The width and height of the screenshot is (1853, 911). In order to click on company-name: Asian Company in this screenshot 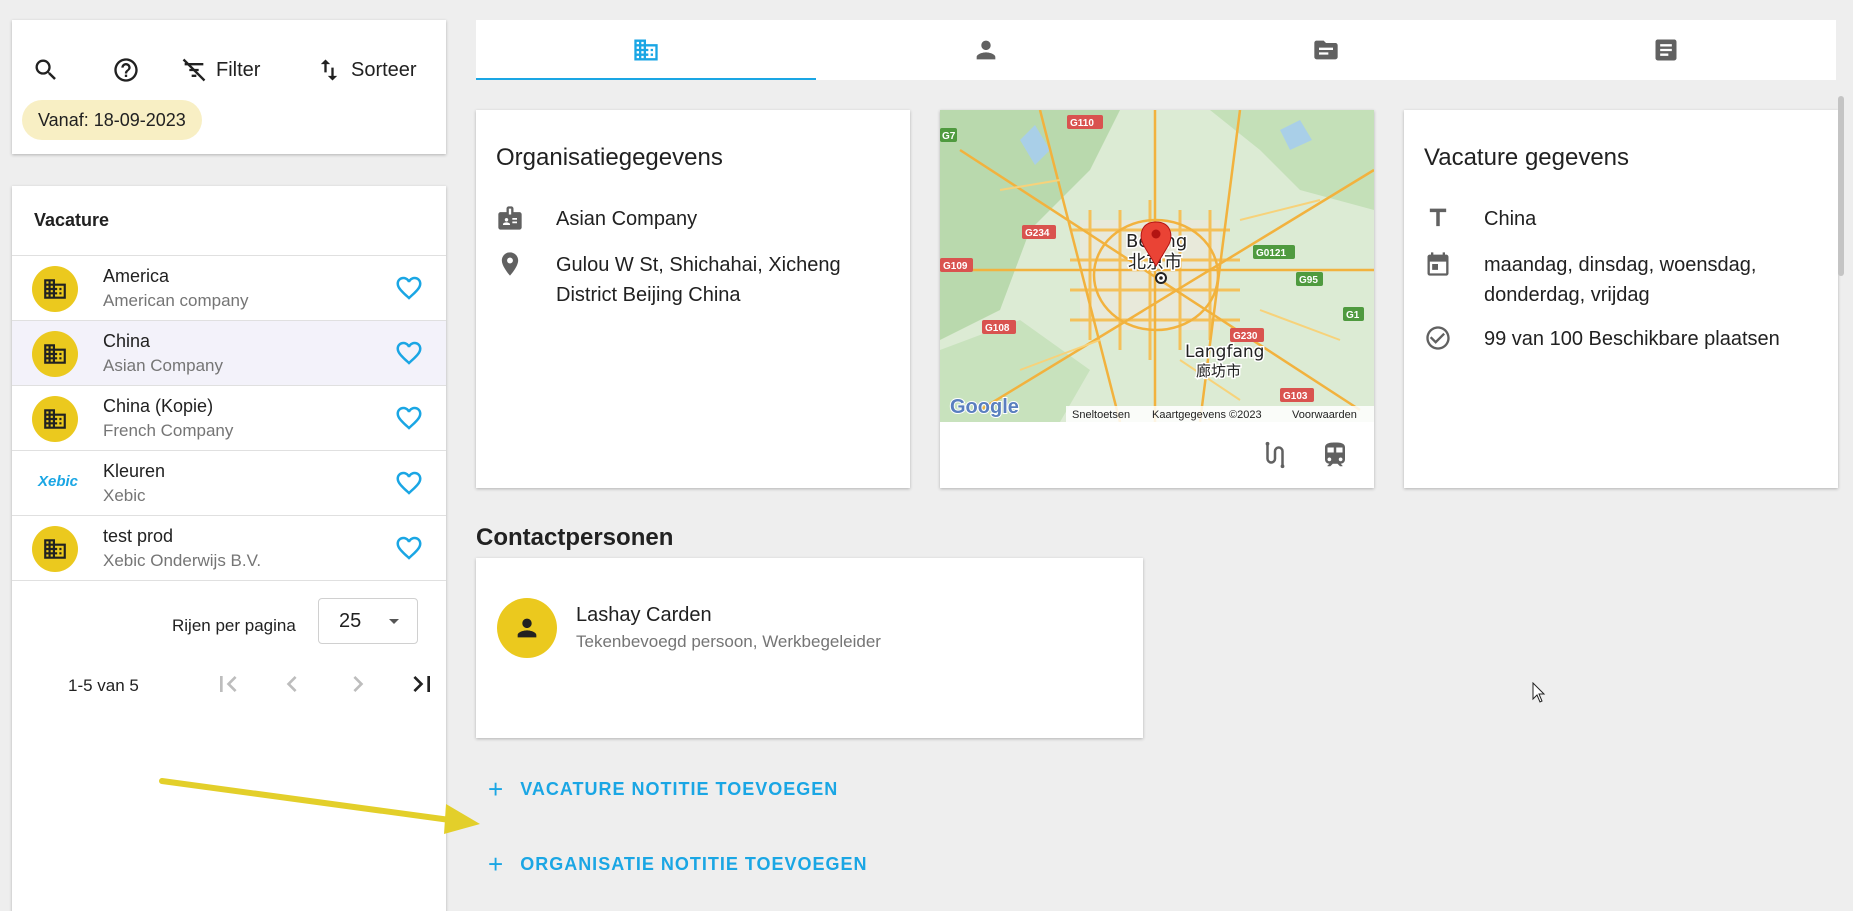, I will do `click(627, 219)`.